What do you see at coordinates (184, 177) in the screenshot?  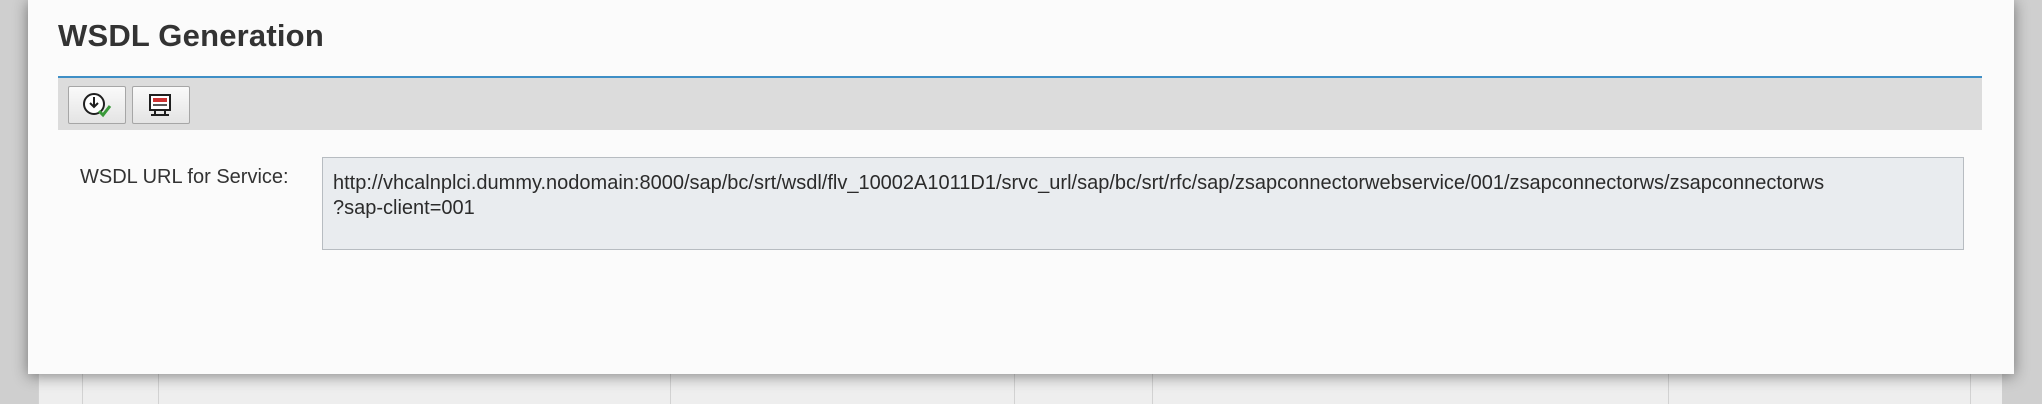 I see `wsdl-url-label: WSDL URL for Service:` at bounding box center [184, 177].